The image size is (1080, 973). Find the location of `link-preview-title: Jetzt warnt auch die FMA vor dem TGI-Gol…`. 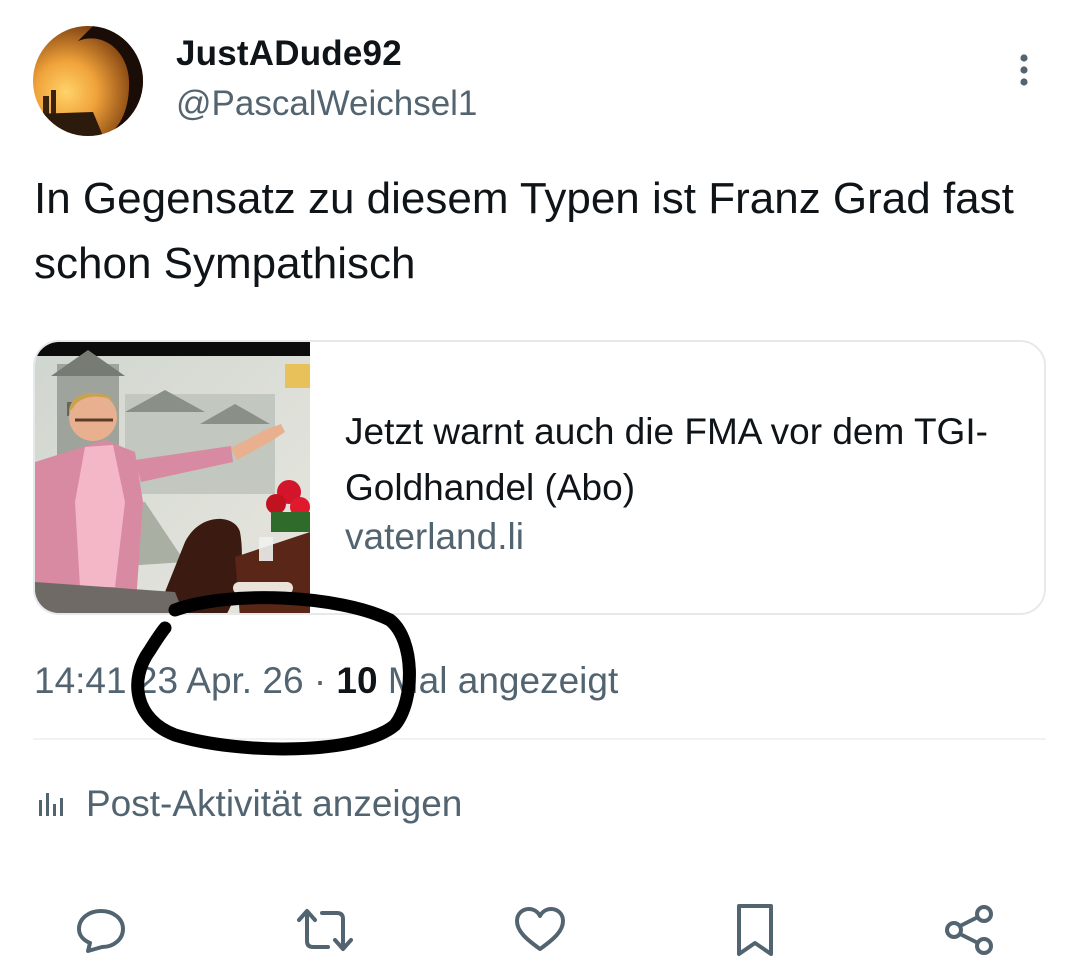

link-preview-title: Jetzt warnt auch die FMA vor dem TGI-Gol… is located at coordinates (666, 459).